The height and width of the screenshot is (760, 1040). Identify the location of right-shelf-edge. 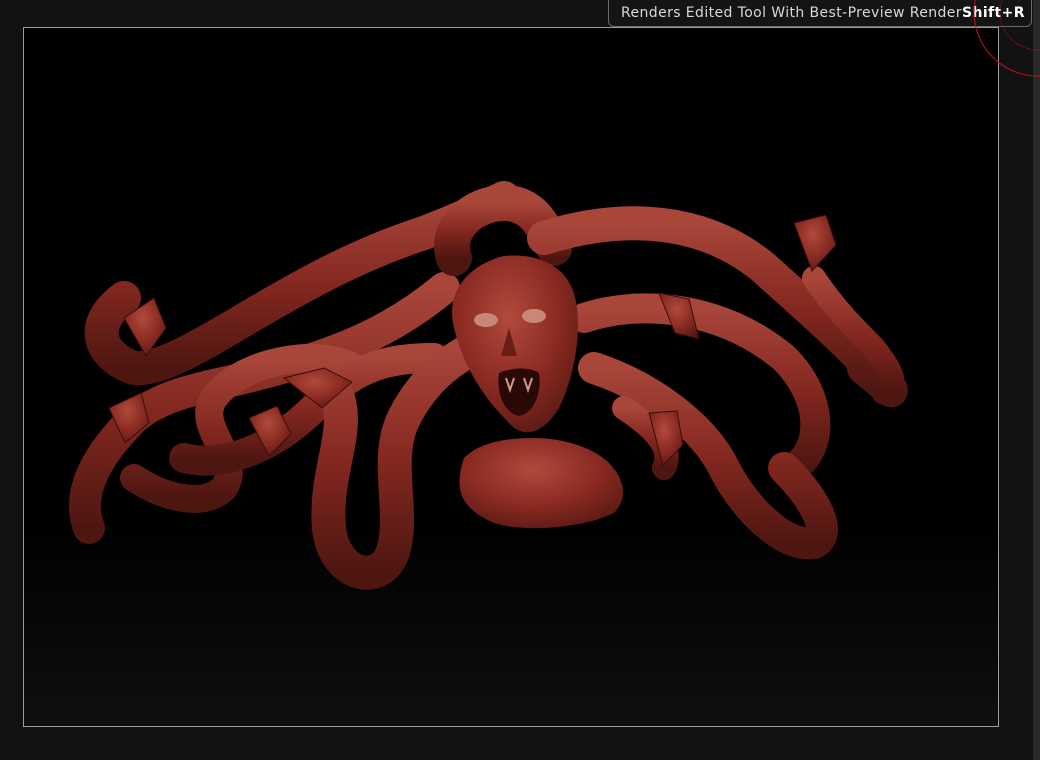
(1036, 380).